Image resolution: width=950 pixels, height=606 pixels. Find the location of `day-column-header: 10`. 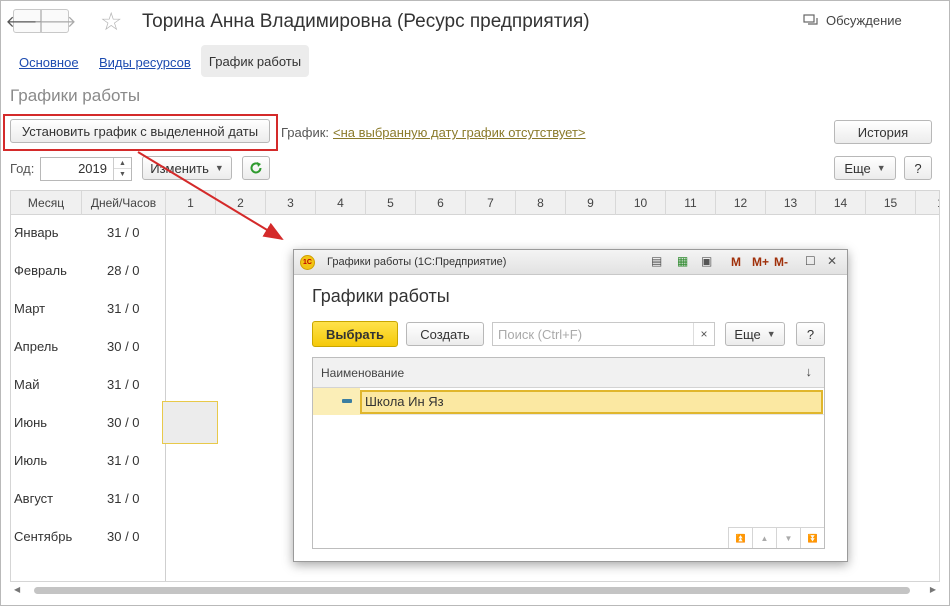

day-column-header: 10 is located at coordinates (641, 203).